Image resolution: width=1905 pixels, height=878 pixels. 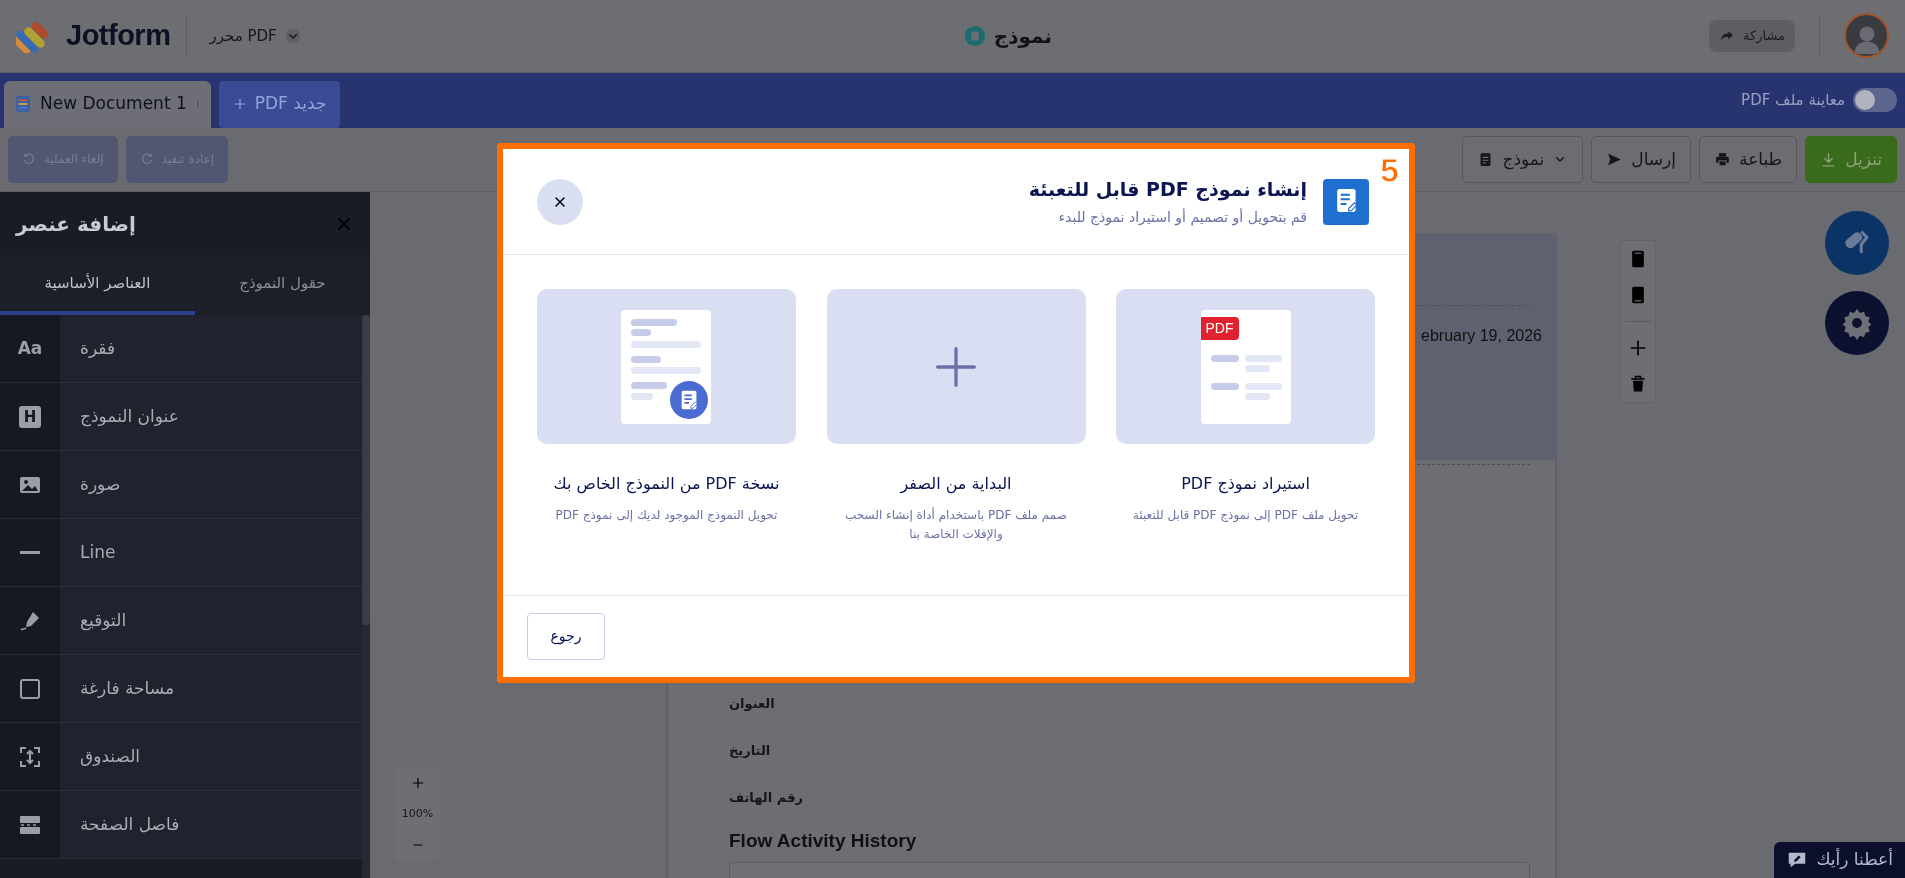 I want to click on avatar, so click(x=1866, y=36).